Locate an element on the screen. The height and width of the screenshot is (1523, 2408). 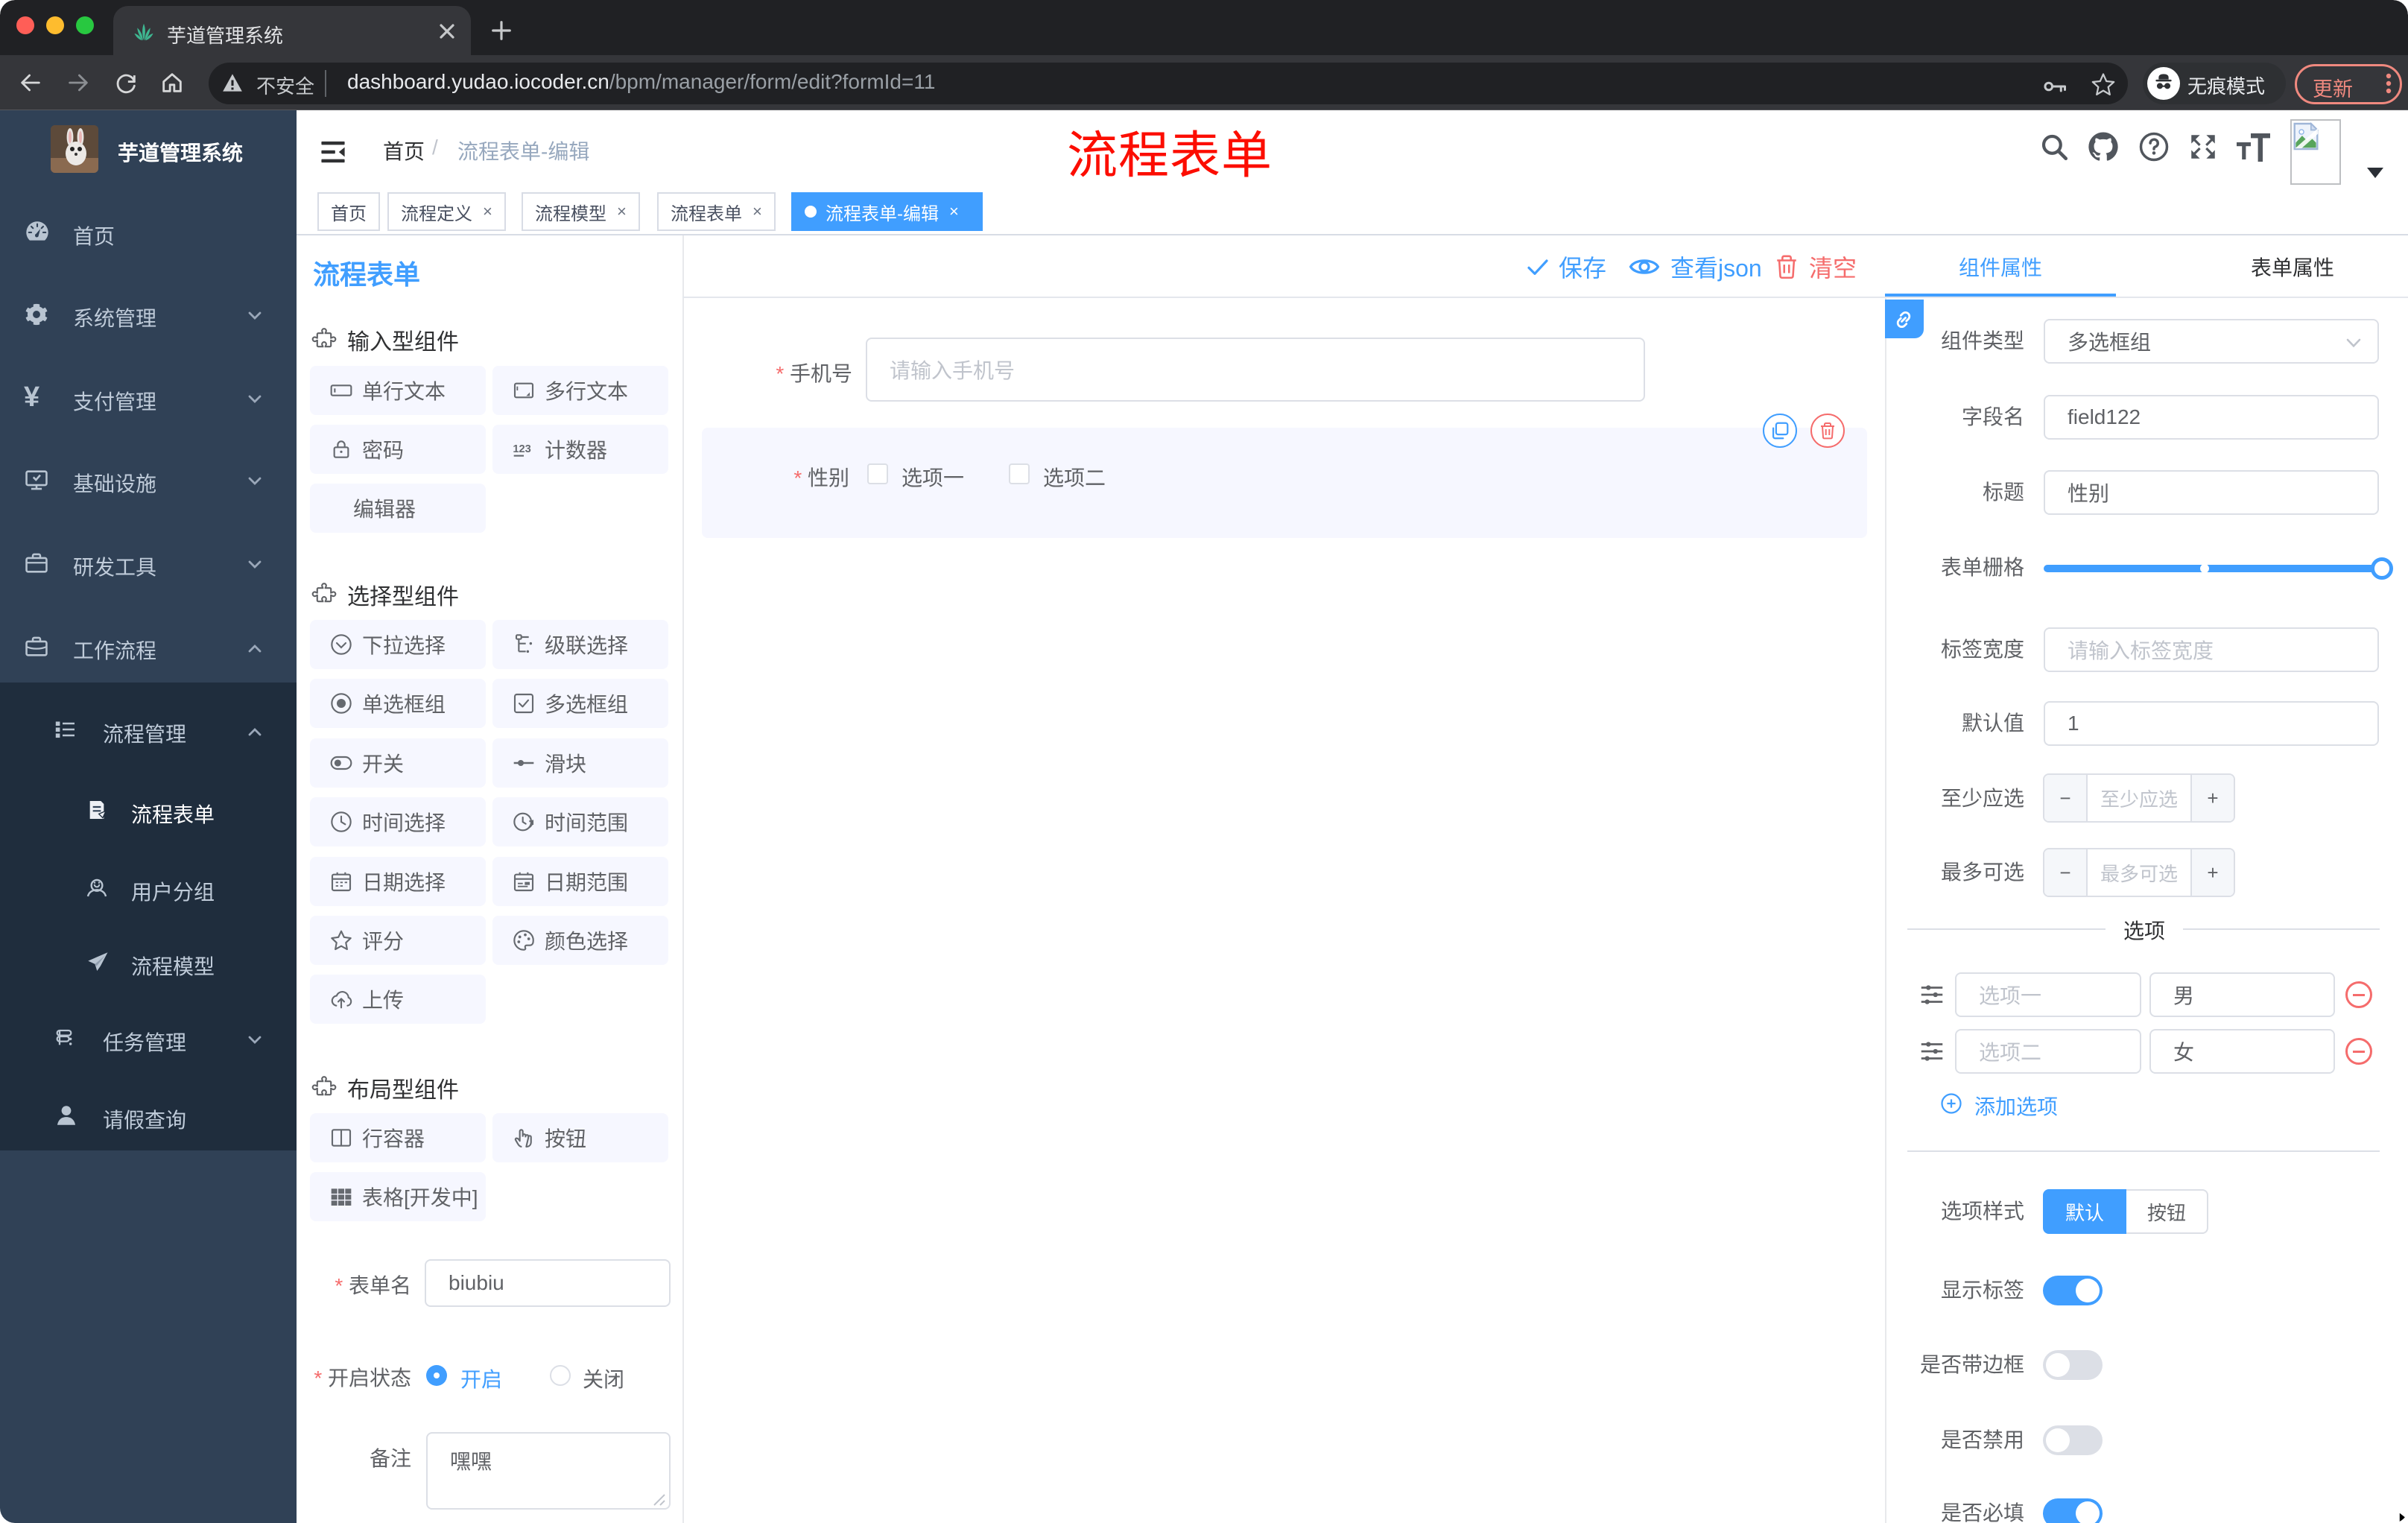
svg-text: 123 is located at coordinates (521, 449).